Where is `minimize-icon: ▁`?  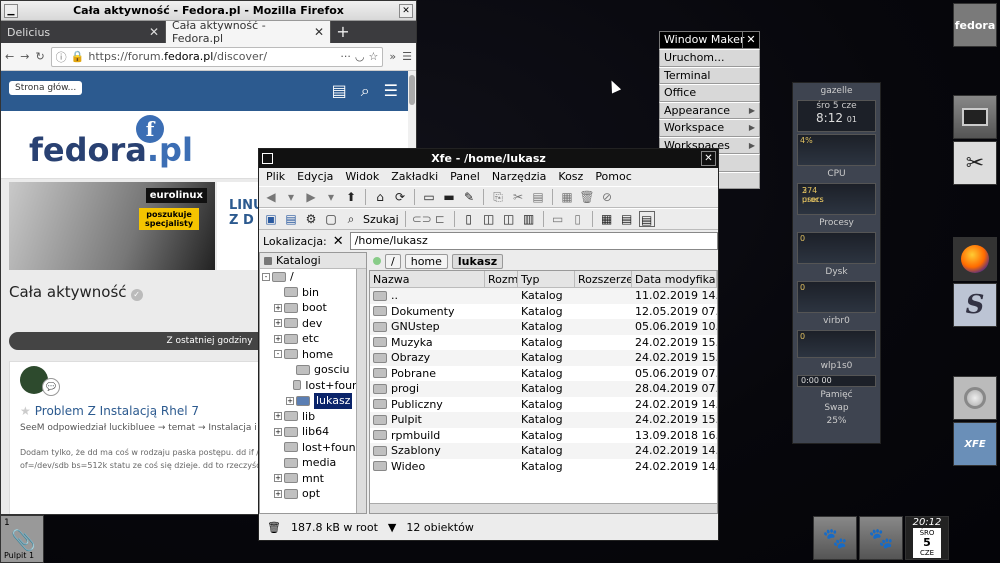 minimize-icon: ▁ is located at coordinates (11, 11).